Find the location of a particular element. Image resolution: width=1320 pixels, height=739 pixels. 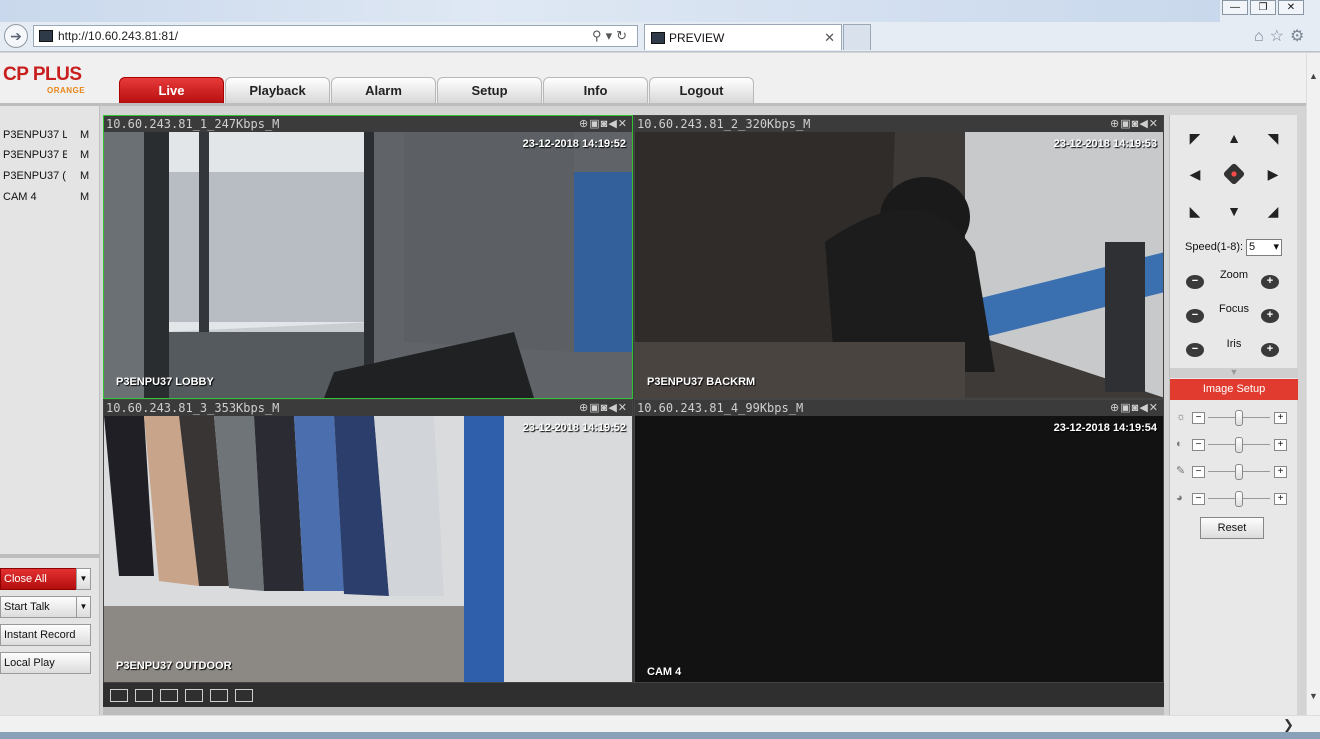

zoom-in-button: + is located at coordinates (1270, 282).